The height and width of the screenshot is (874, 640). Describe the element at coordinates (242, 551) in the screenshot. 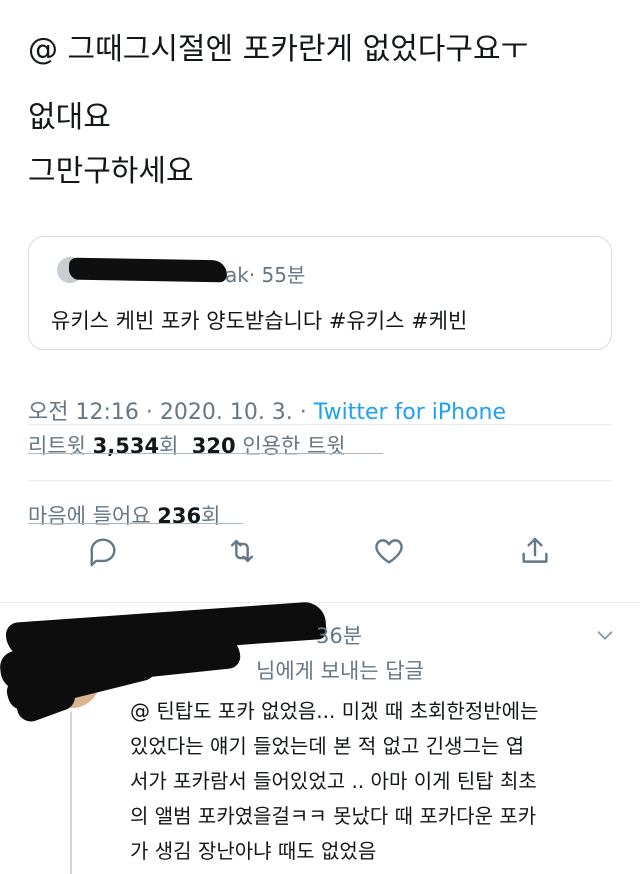

I see `retweet-icon` at that location.